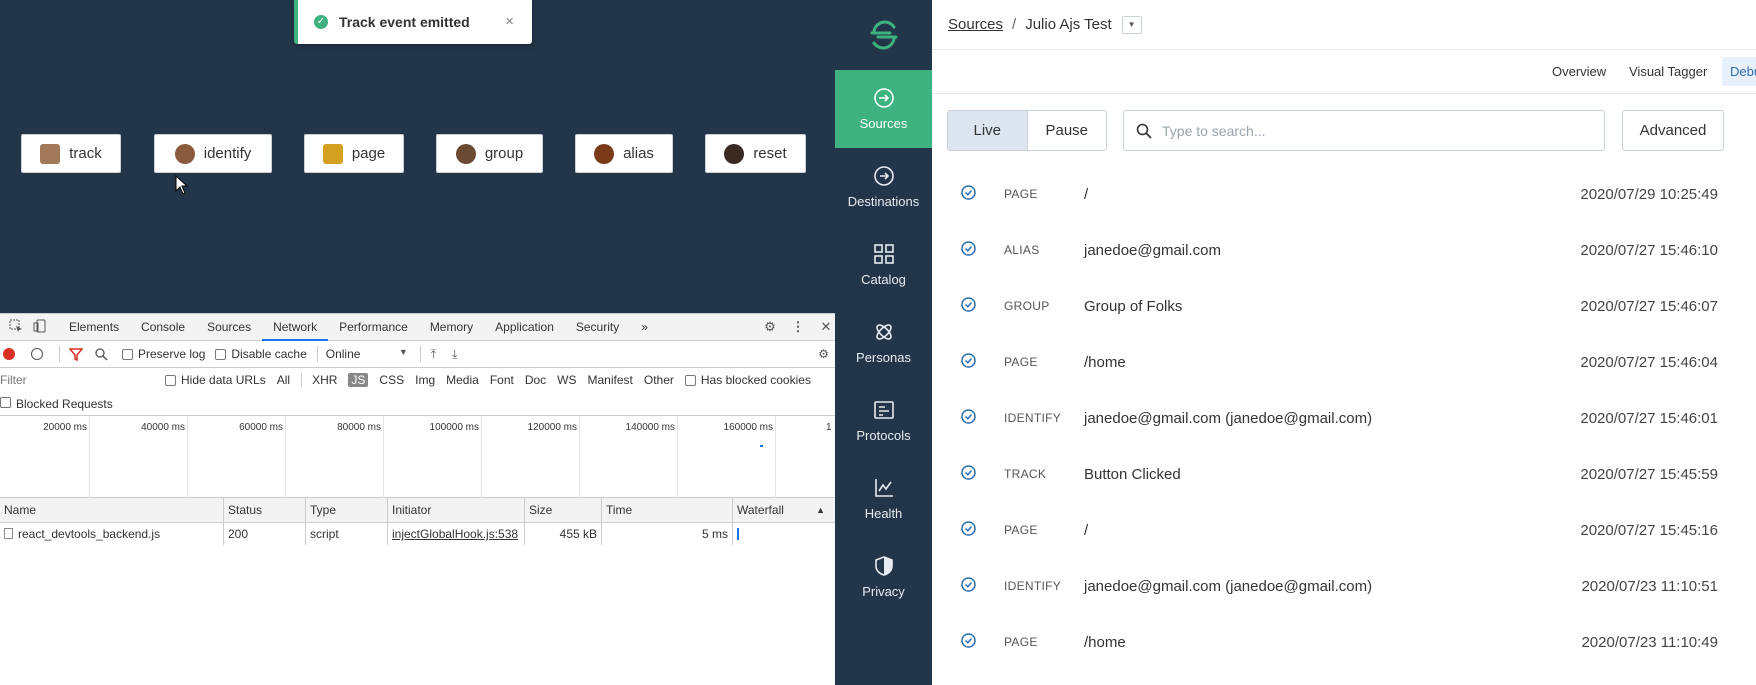 This screenshot has width=1756, height=685. I want to click on more-tabs-button: », so click(644, 327).